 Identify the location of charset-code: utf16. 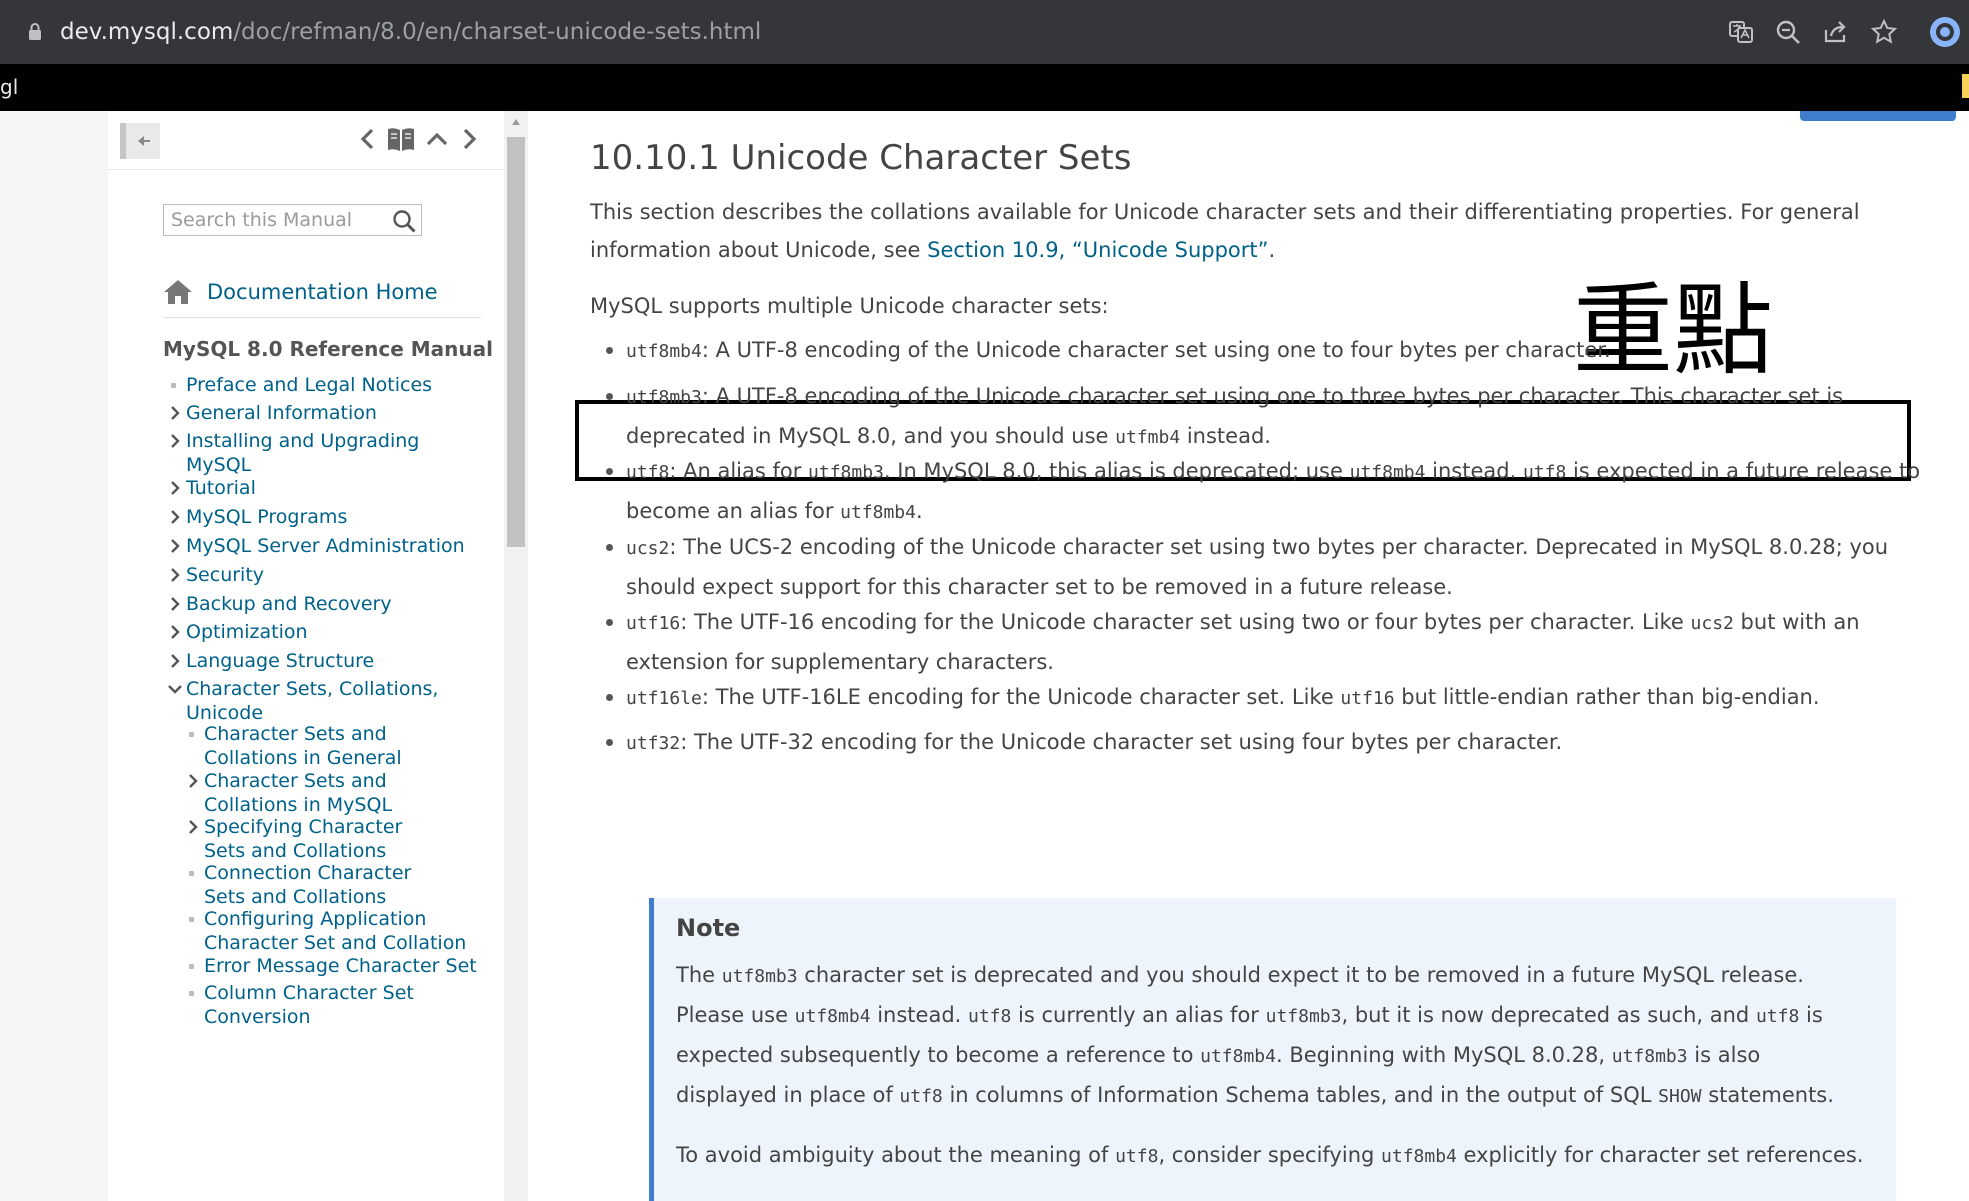
(653, 623).